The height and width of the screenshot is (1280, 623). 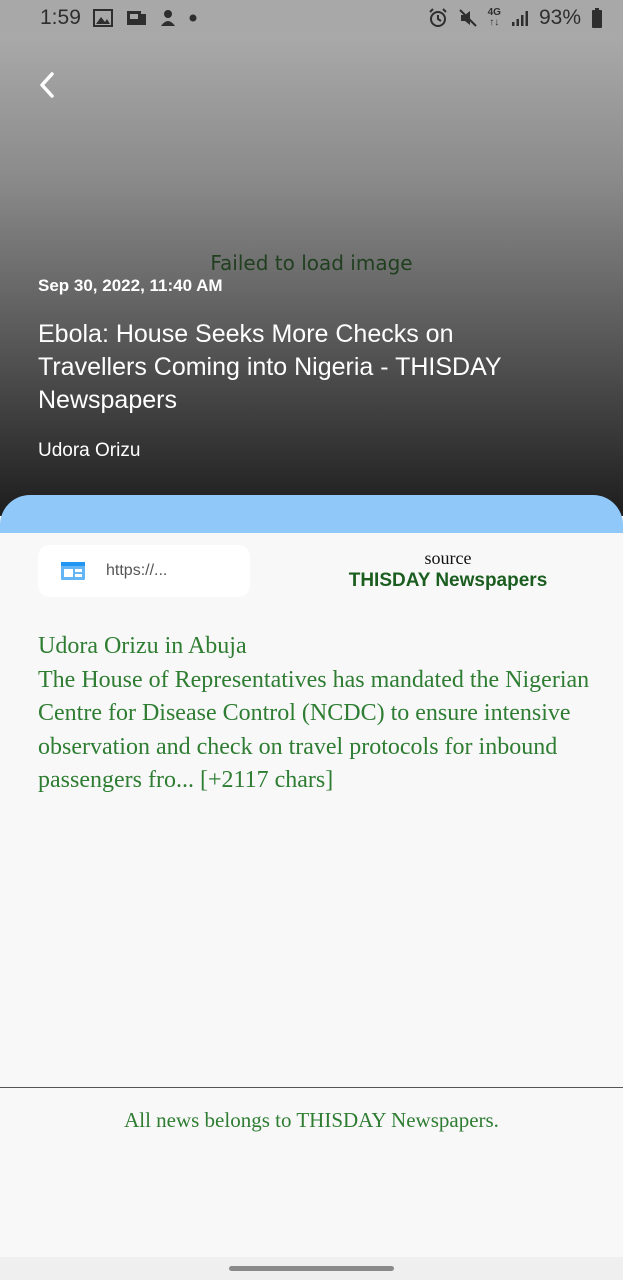 I want to click on home-indicator, so click(x=311, y=1268).